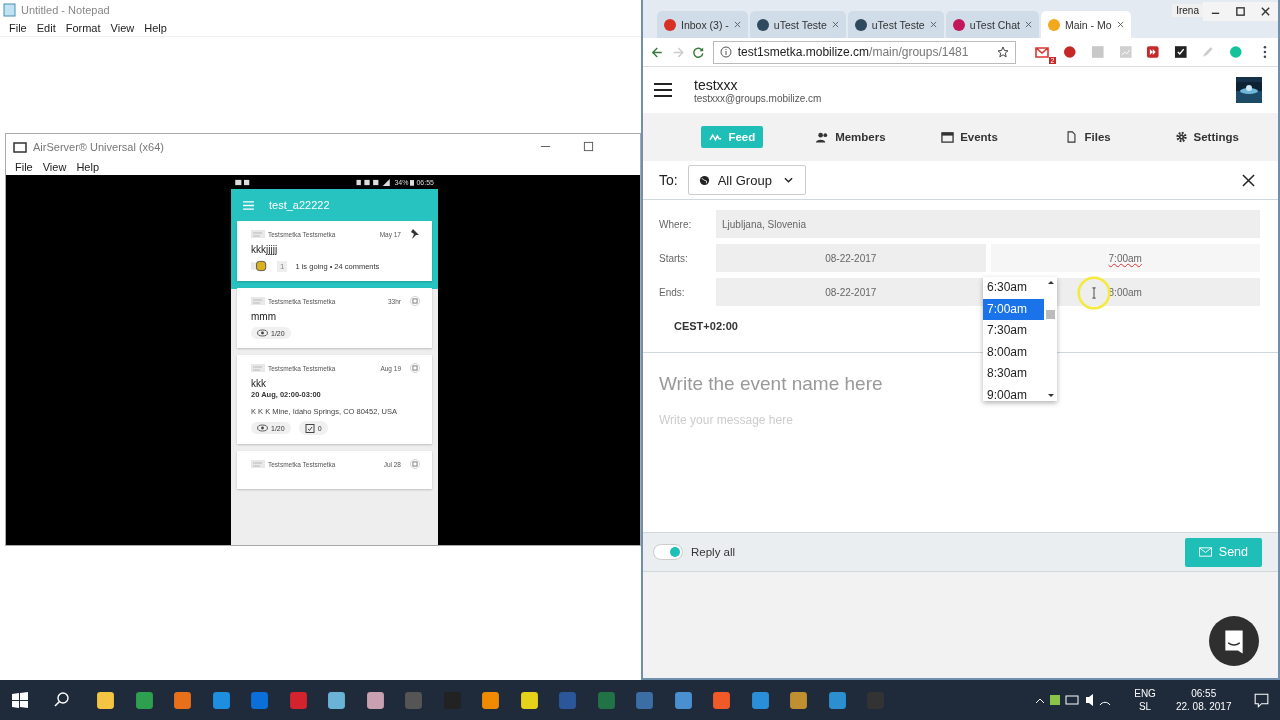 The height and width of the screenshot is (720, 1280). What do you see at coordinates (1042, 52) in the screenshot?
I see `mail-icon` at bounding box center [1042, 52].